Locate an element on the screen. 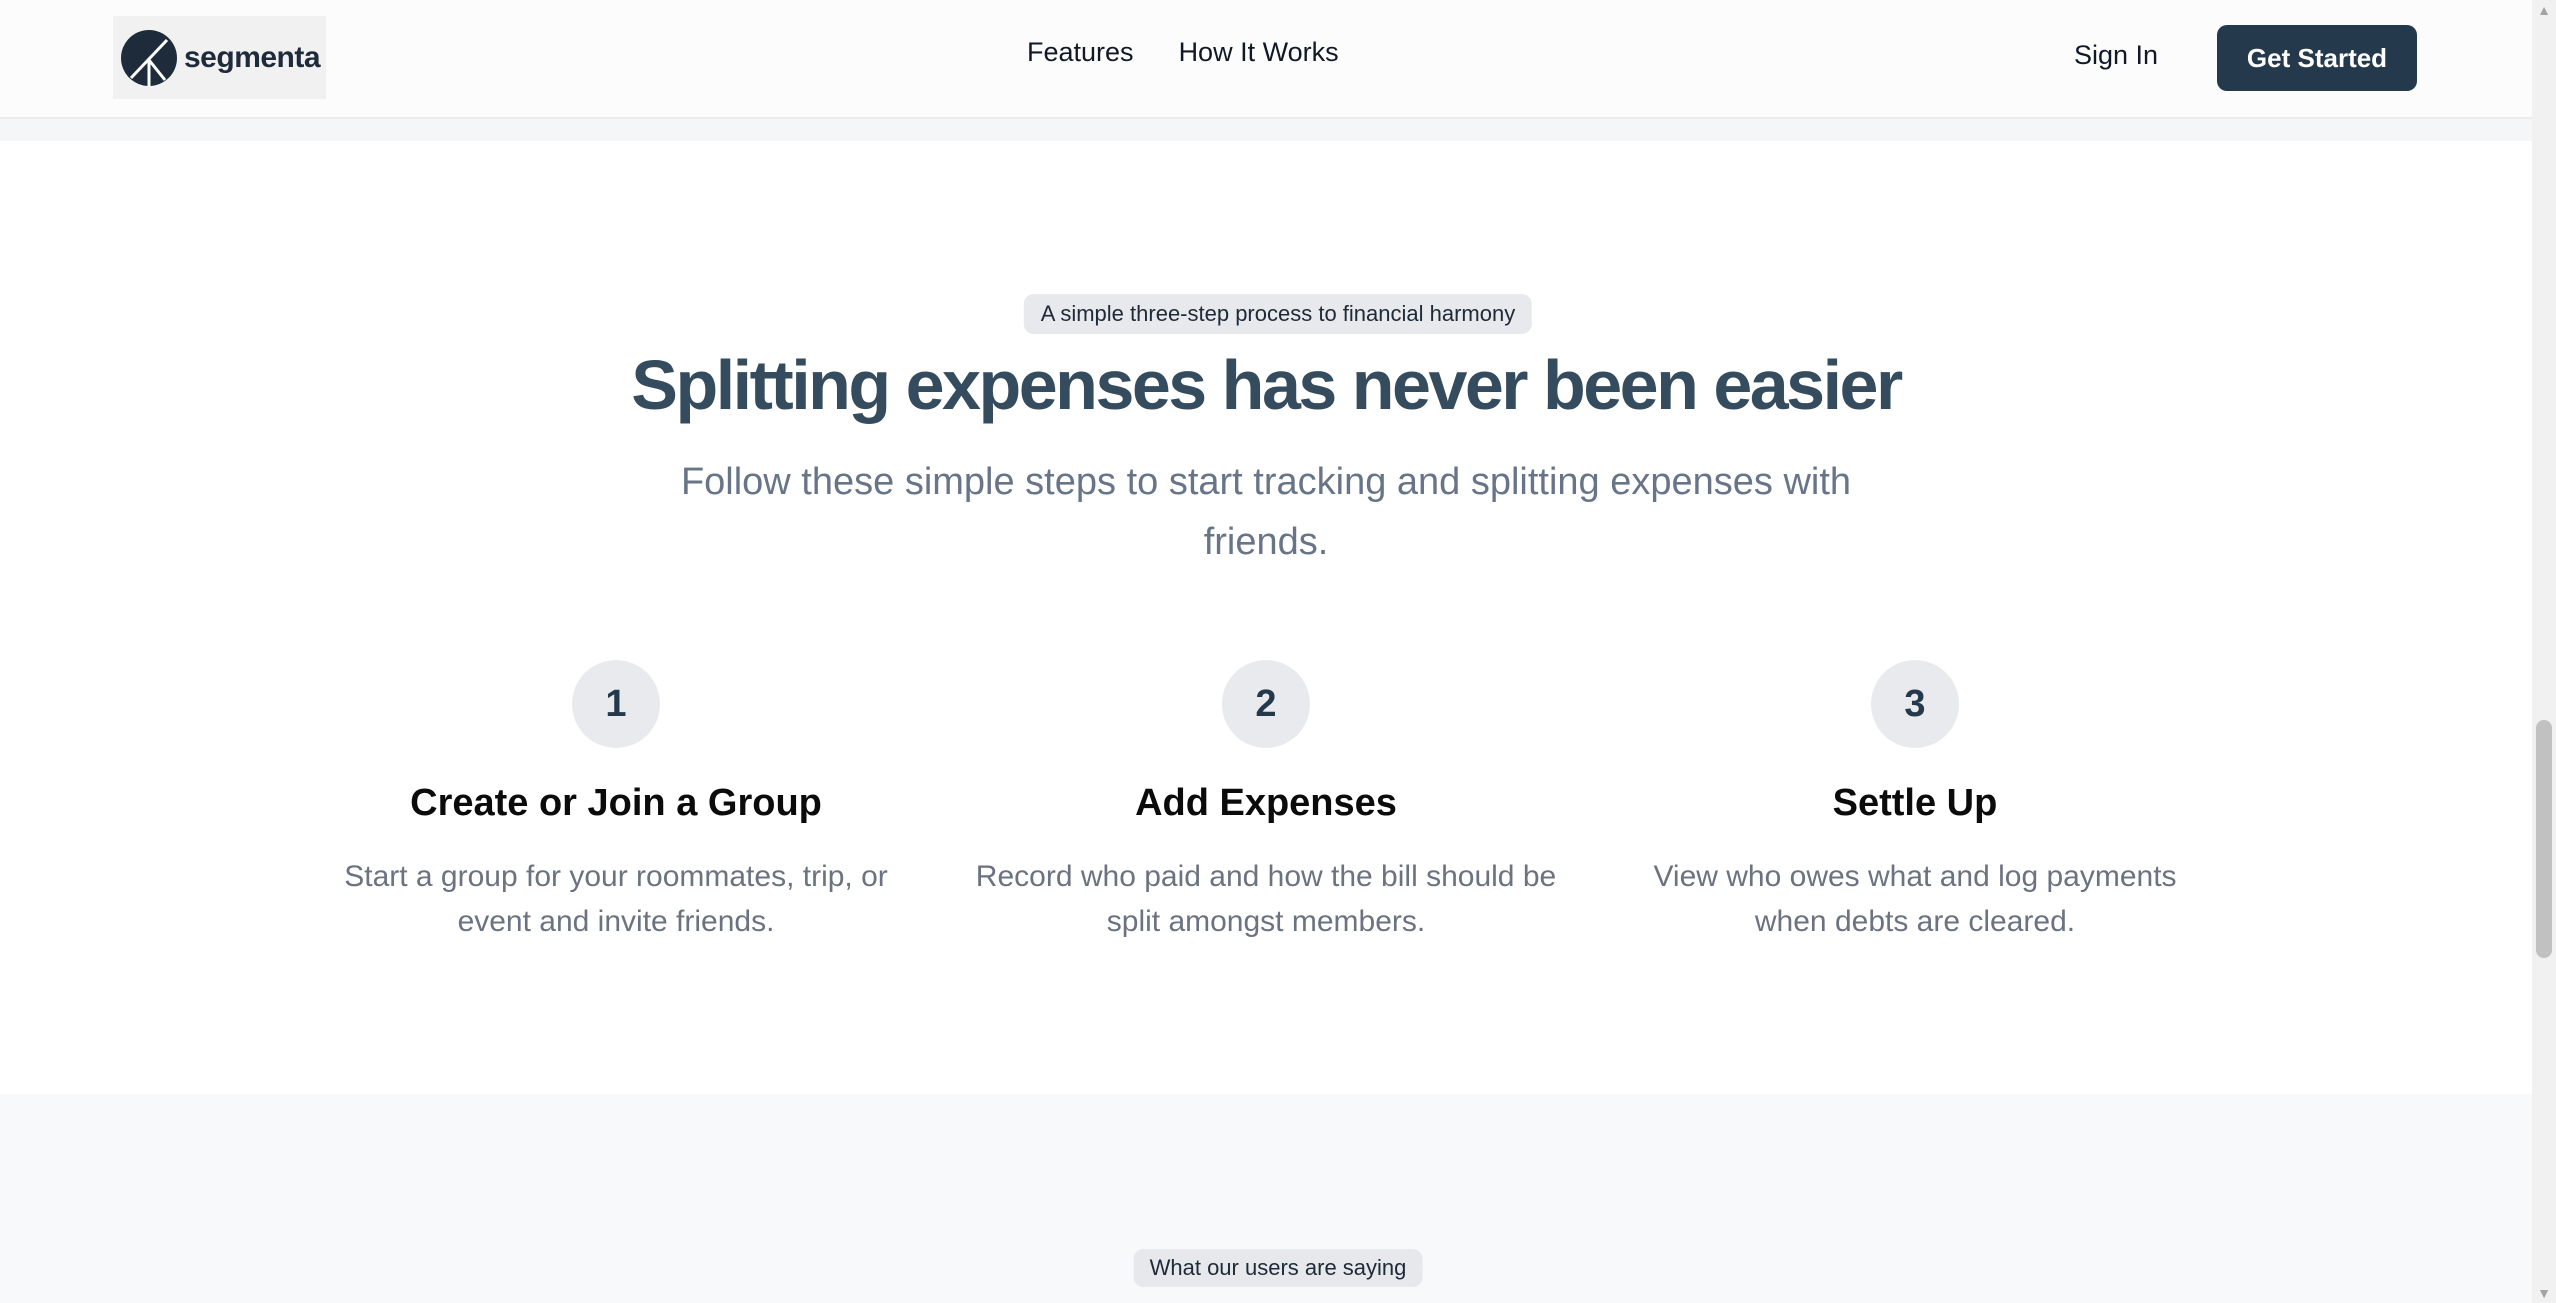  testimonials-eyebrow-badge: What our users are saying is located at coordinates (1278, 1268).